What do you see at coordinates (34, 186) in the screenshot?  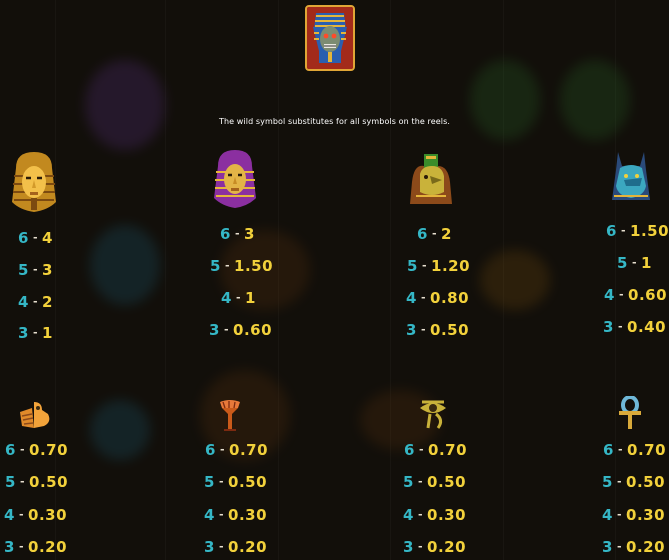 I see `gold-pharaoh-mask-icon` at bounding box center [34, 186].